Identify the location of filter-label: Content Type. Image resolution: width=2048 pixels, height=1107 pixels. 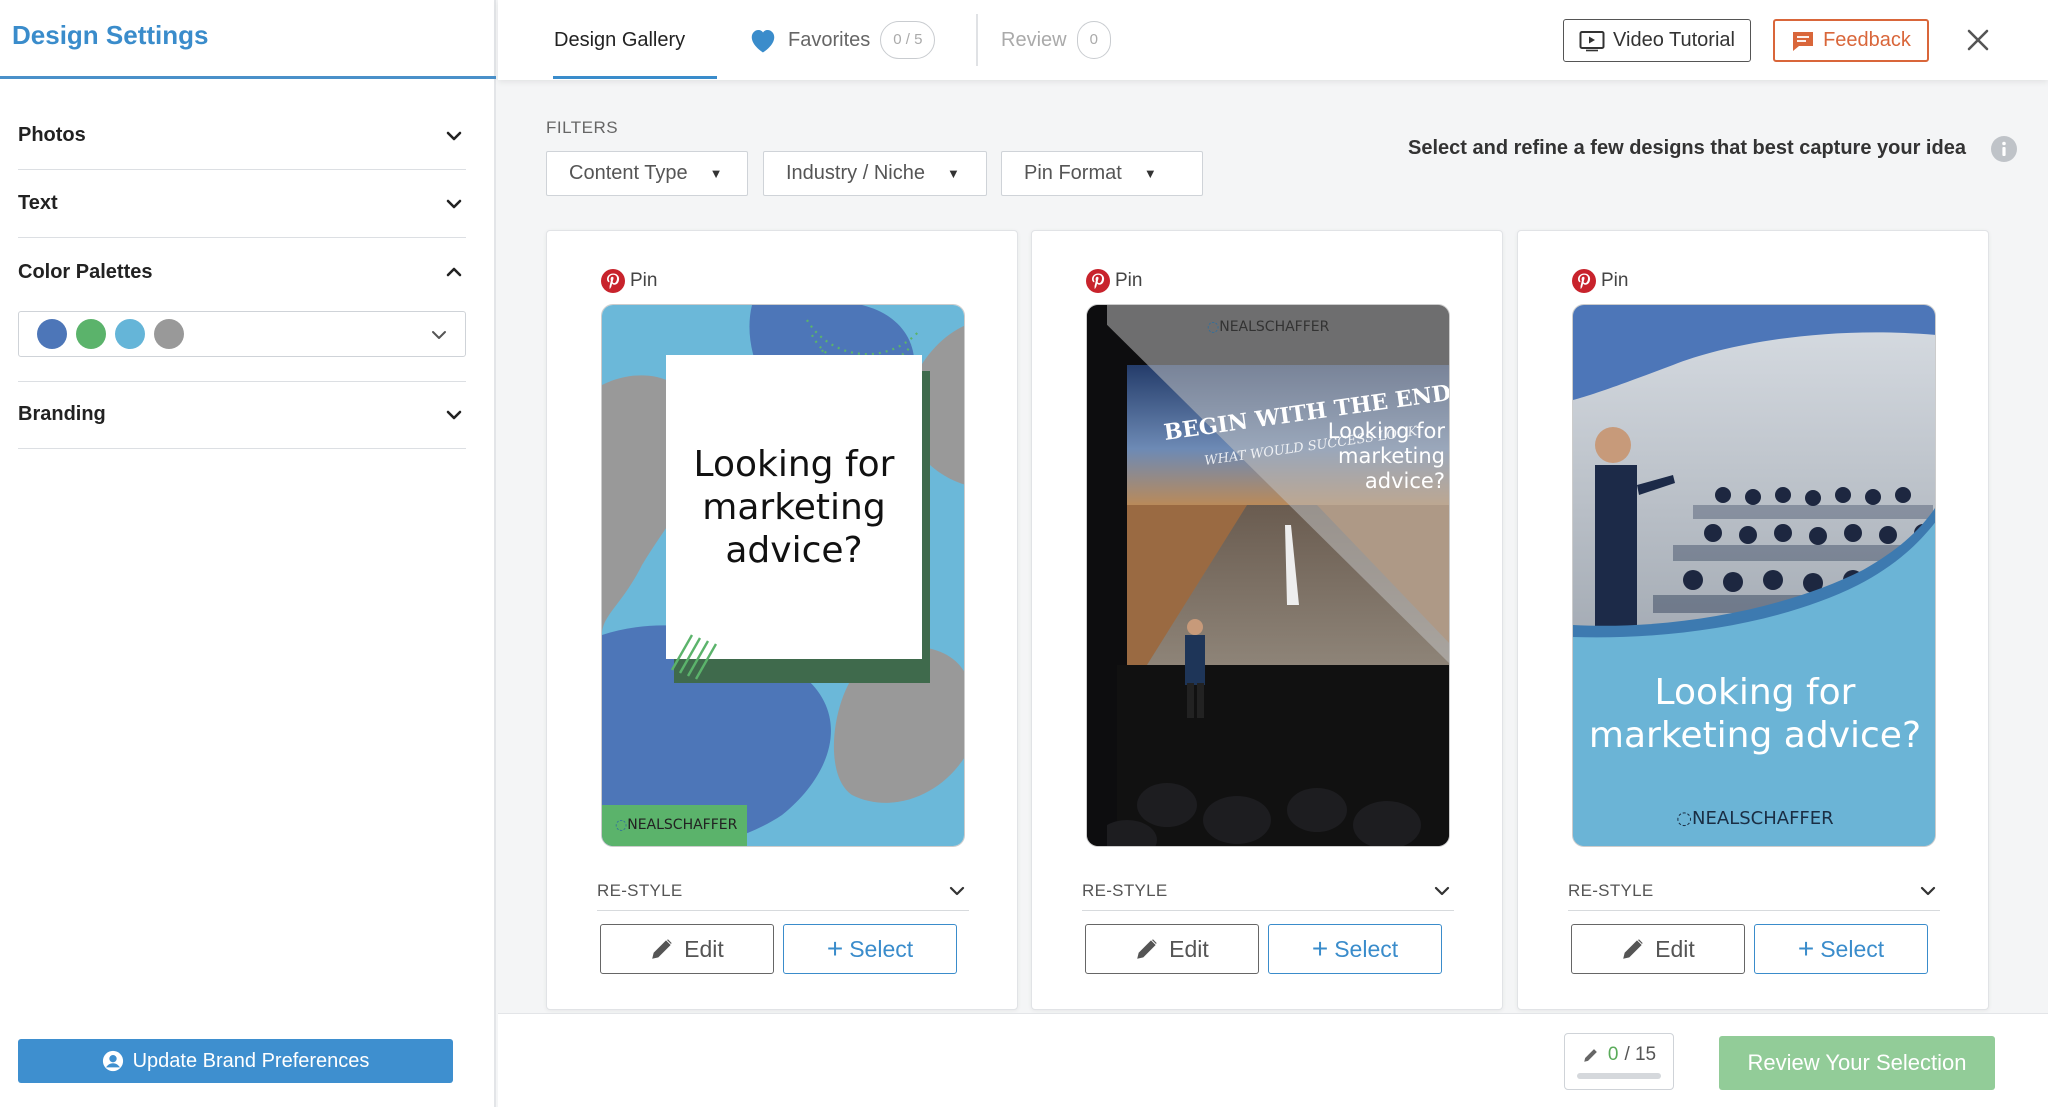
(628, 173).